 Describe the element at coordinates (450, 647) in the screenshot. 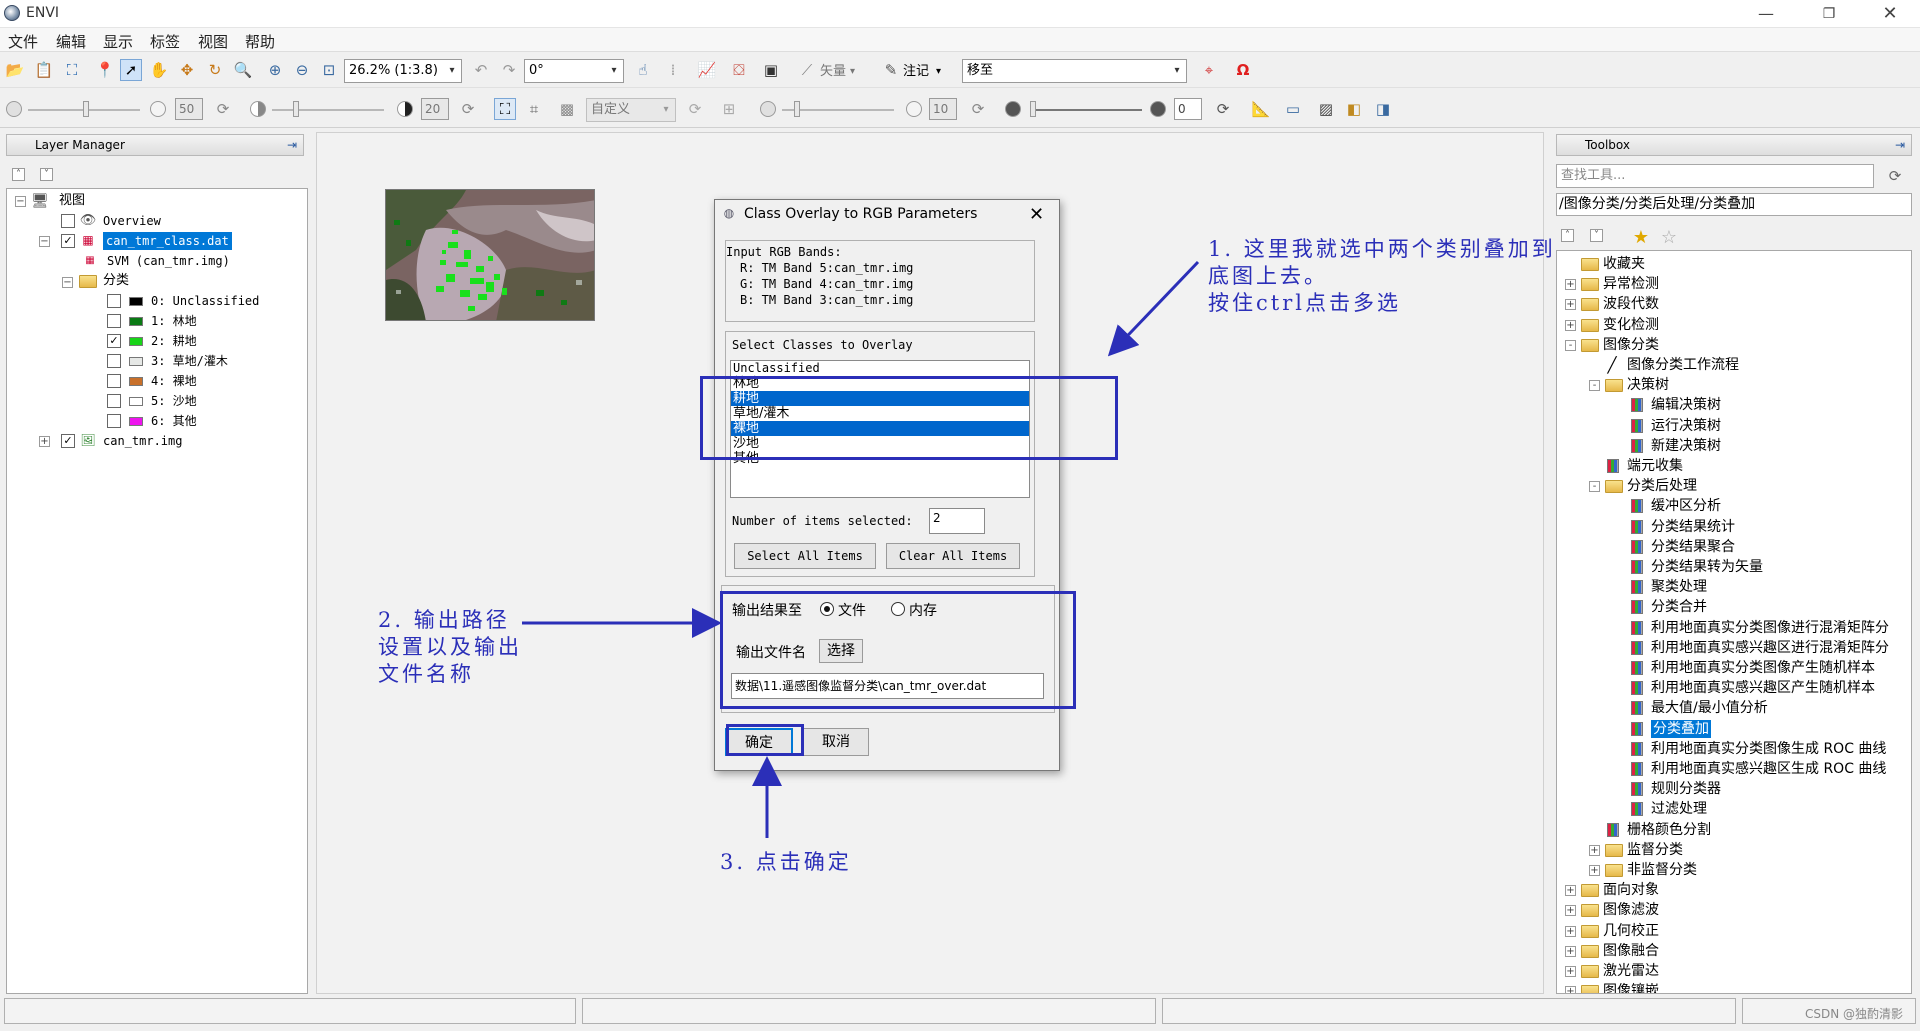

I see `annotation-note-2: 2. 输出路径 设置以及输出 文件名称` at that location.